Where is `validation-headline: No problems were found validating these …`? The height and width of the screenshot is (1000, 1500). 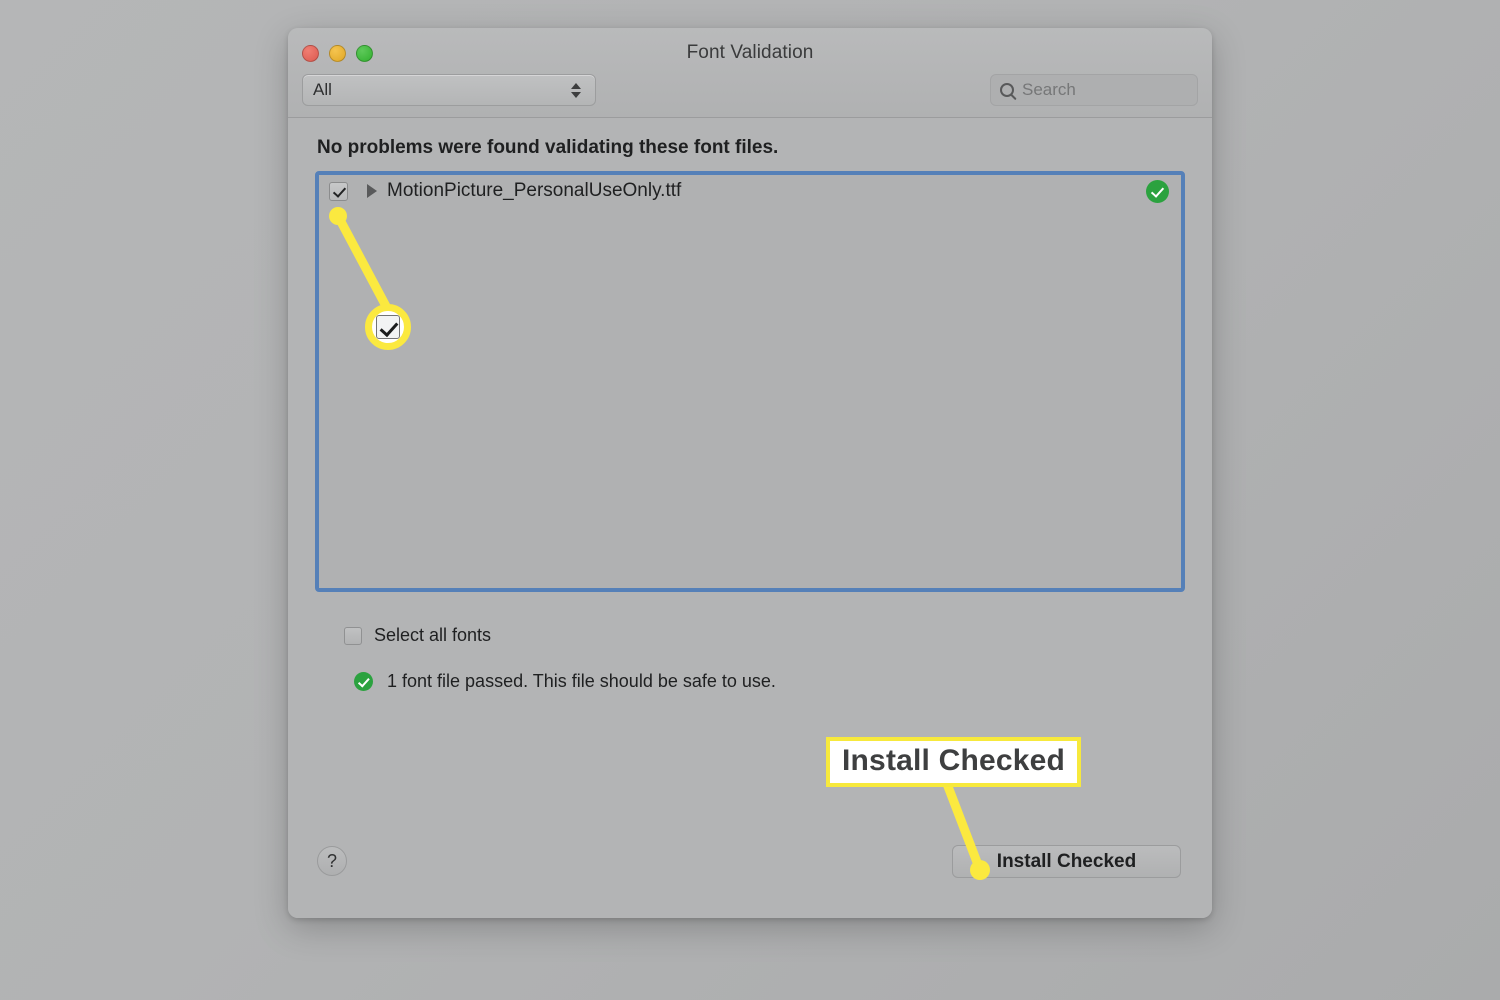 validation-headline: No problems were found validating these … is located at coordinates (548, 147).